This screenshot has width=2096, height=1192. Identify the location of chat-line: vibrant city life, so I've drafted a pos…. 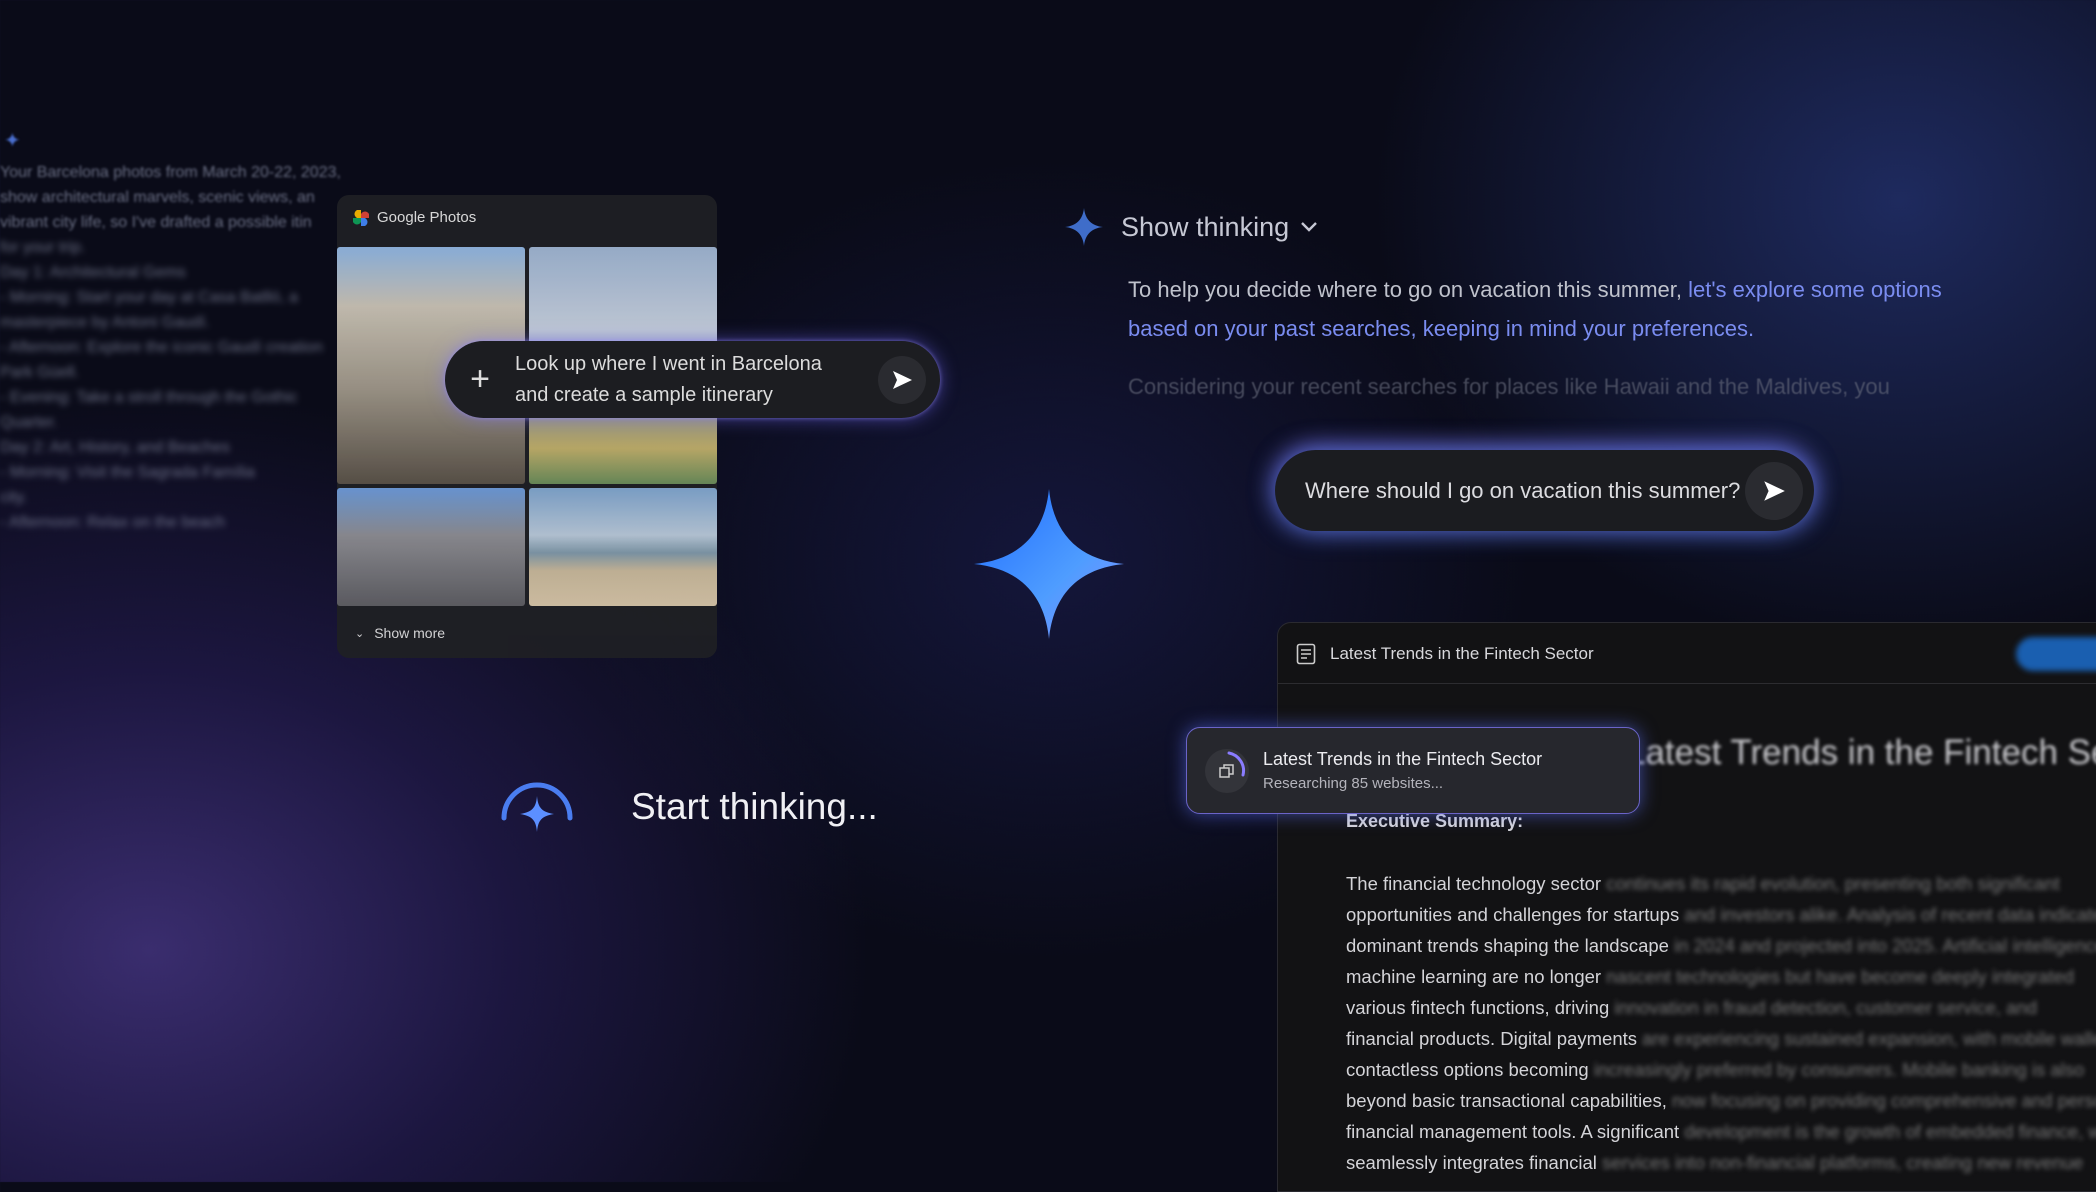
(156, 222).